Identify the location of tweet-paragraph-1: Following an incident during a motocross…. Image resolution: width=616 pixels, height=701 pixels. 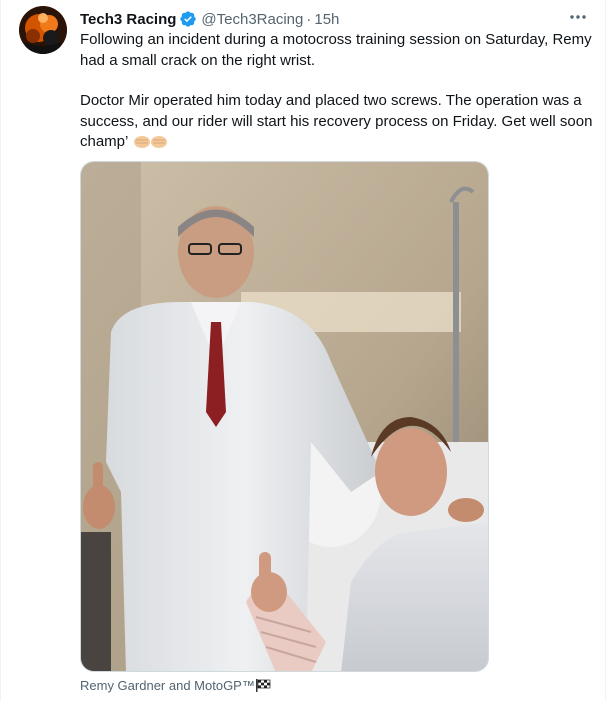
(336, 50).